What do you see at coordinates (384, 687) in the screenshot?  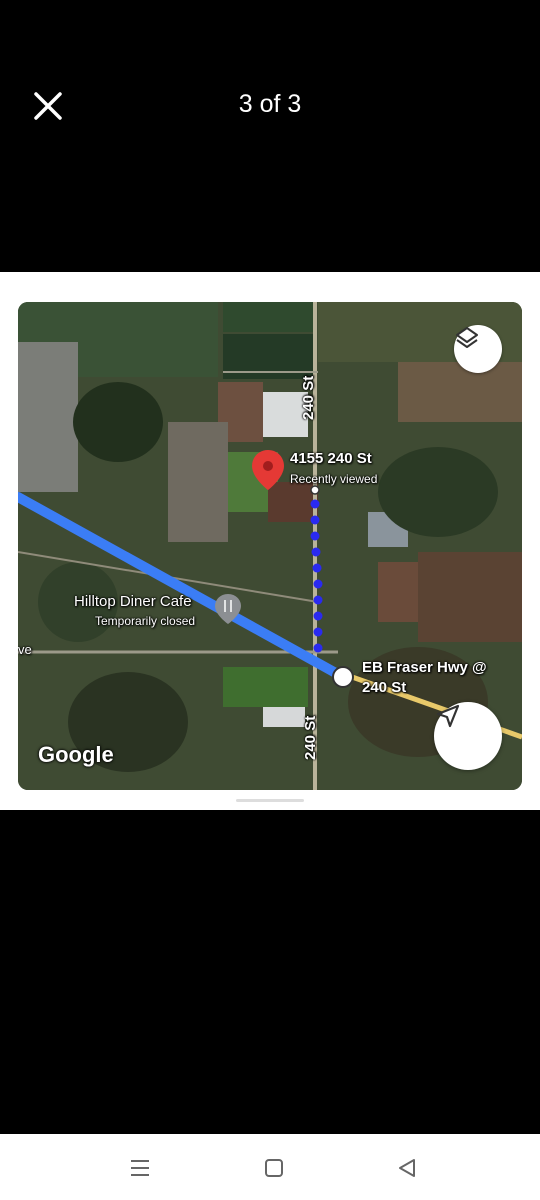 I see `bus-stop-line2: 240 St` at bounding box center [384, 687].